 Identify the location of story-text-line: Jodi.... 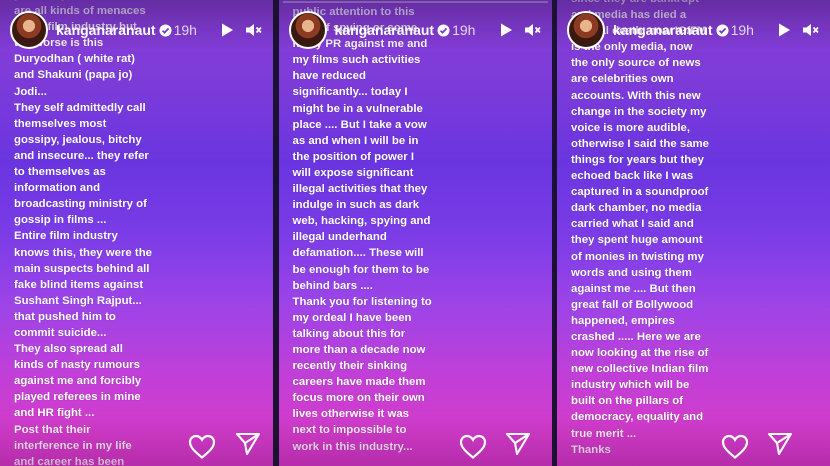
(30, 91).